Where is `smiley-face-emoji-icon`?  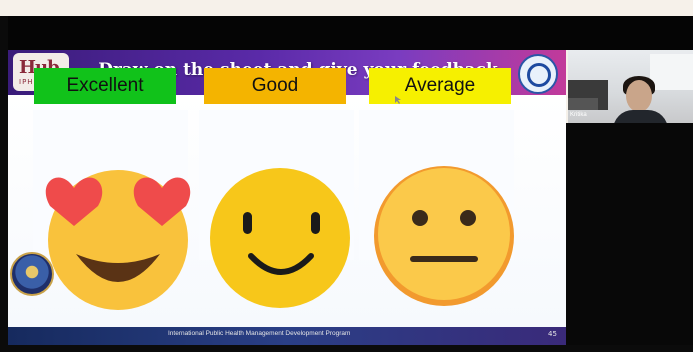
smiley-face-emoji-icon is located at coordinates (280, 238).